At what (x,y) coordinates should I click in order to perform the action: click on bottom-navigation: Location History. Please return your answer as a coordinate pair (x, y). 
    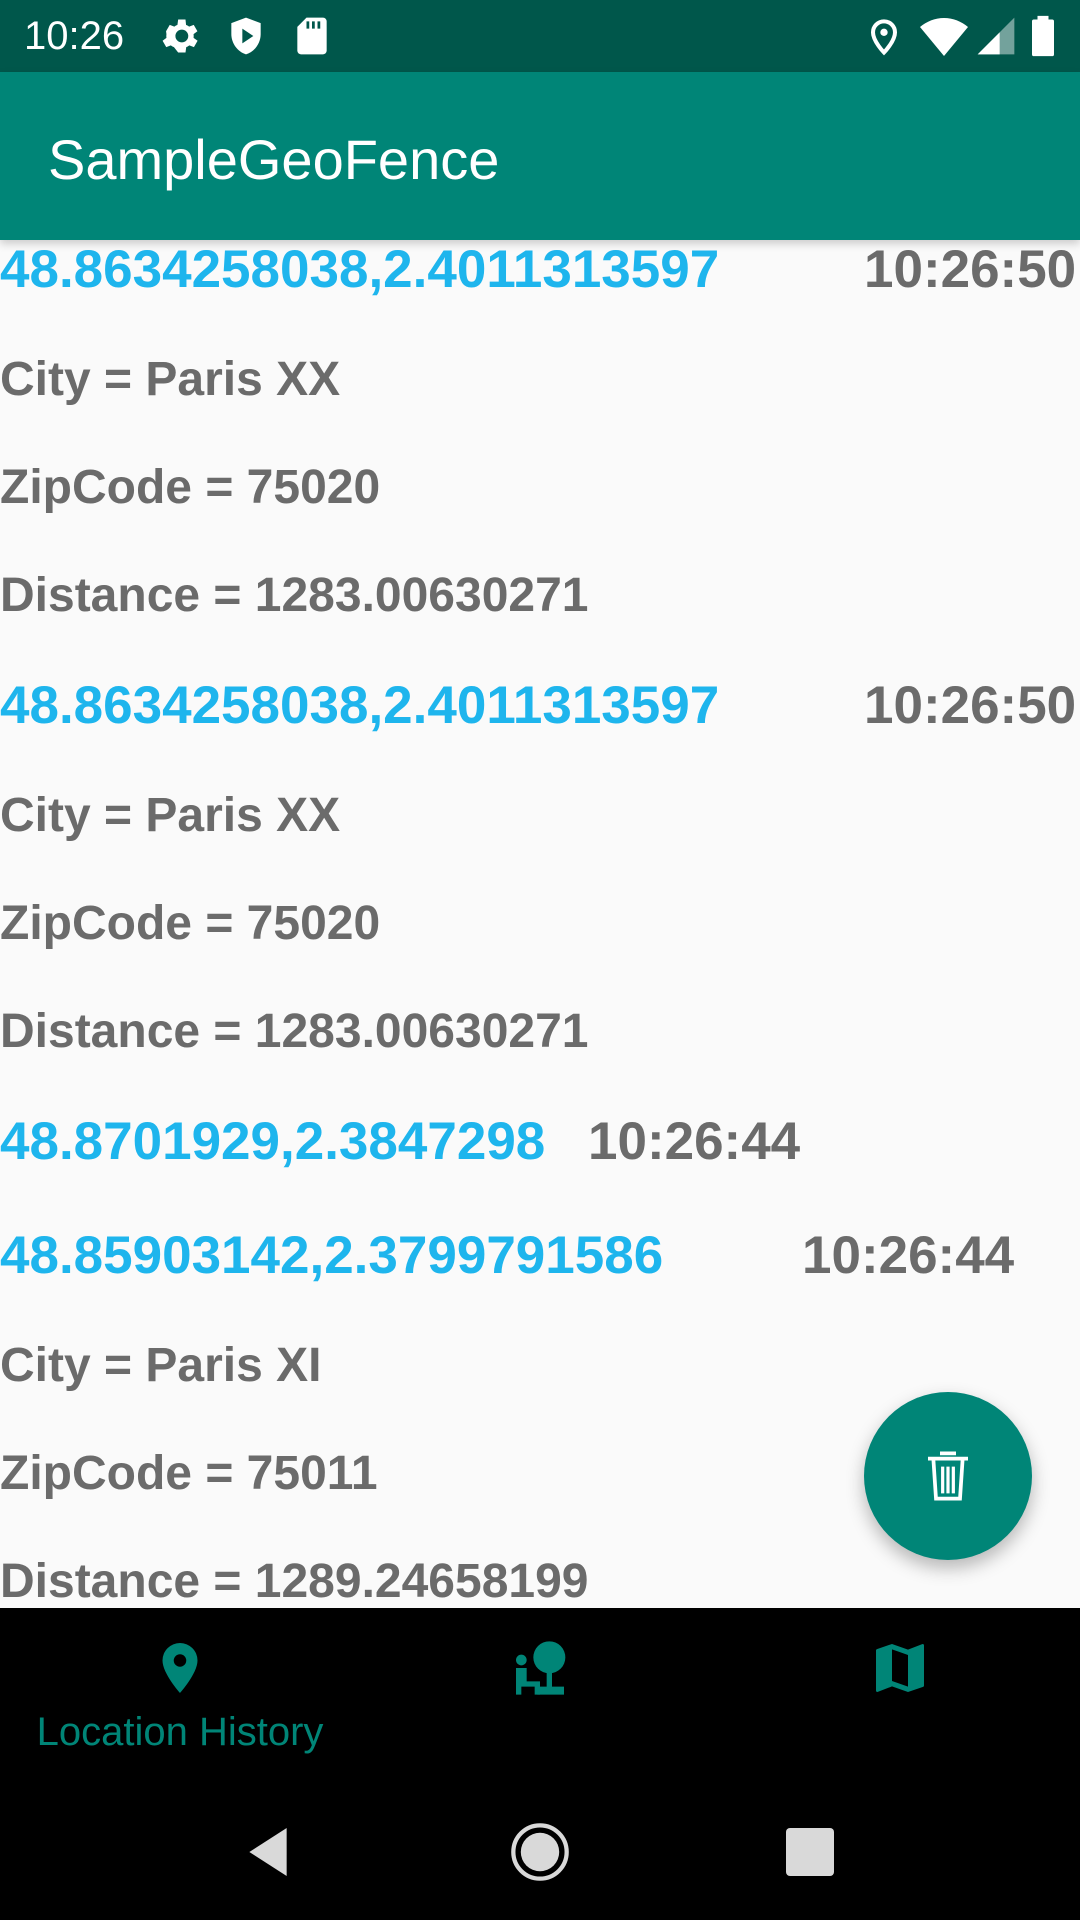
    Looking at the image, I should click on (540, 1696).